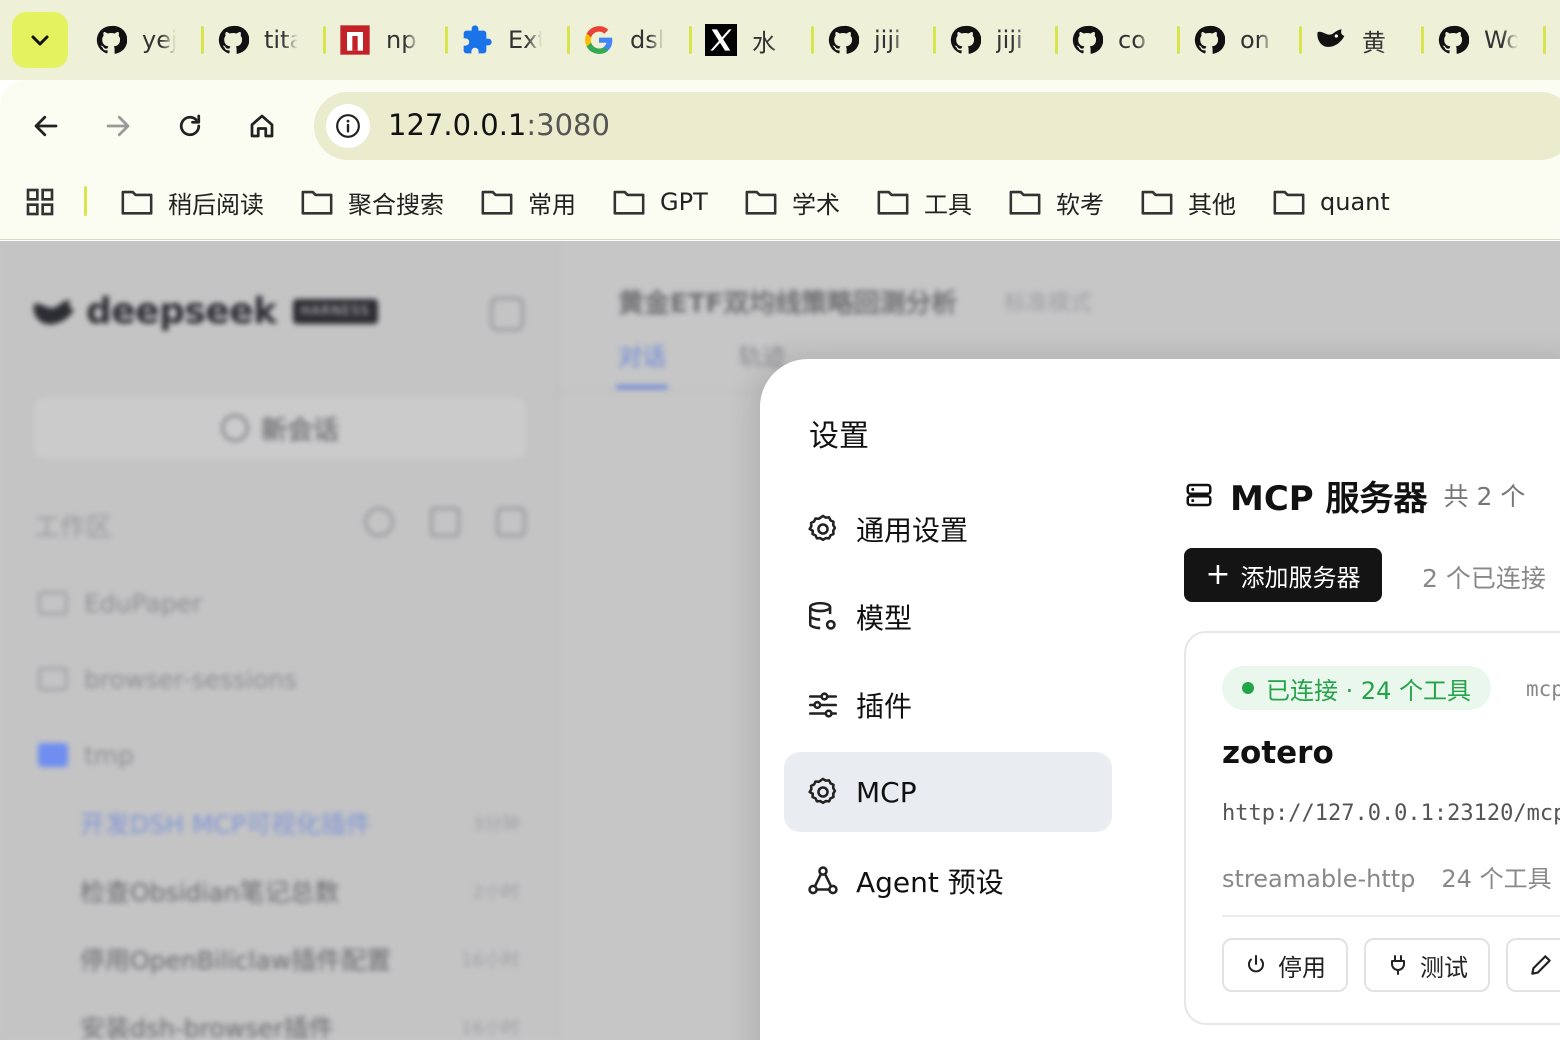 This screenshot has height=1040, width=1560. I want to click on url-host: 127.0.0.1, so click(457, 125).